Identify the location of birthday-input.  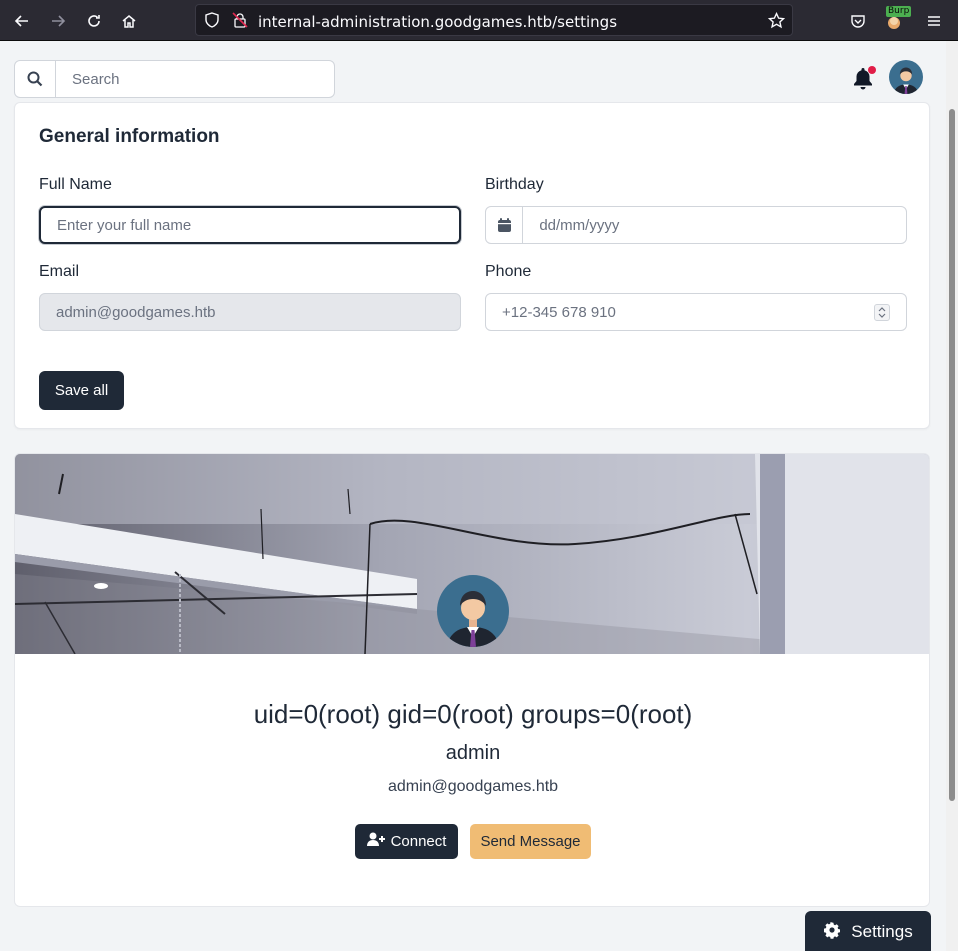
(714, 225).